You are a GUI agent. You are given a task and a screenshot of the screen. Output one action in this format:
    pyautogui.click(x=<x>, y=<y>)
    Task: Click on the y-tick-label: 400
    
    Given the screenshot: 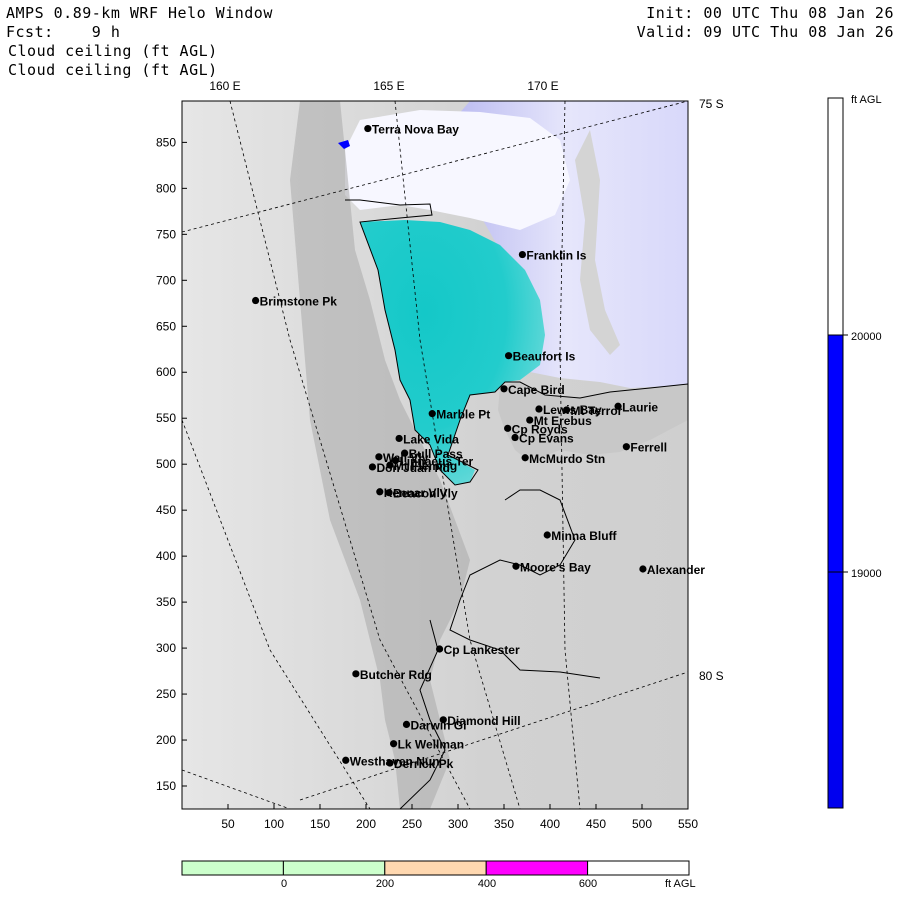 What is the action you would take?
    pyautogui.click(x=166, y=556)
    